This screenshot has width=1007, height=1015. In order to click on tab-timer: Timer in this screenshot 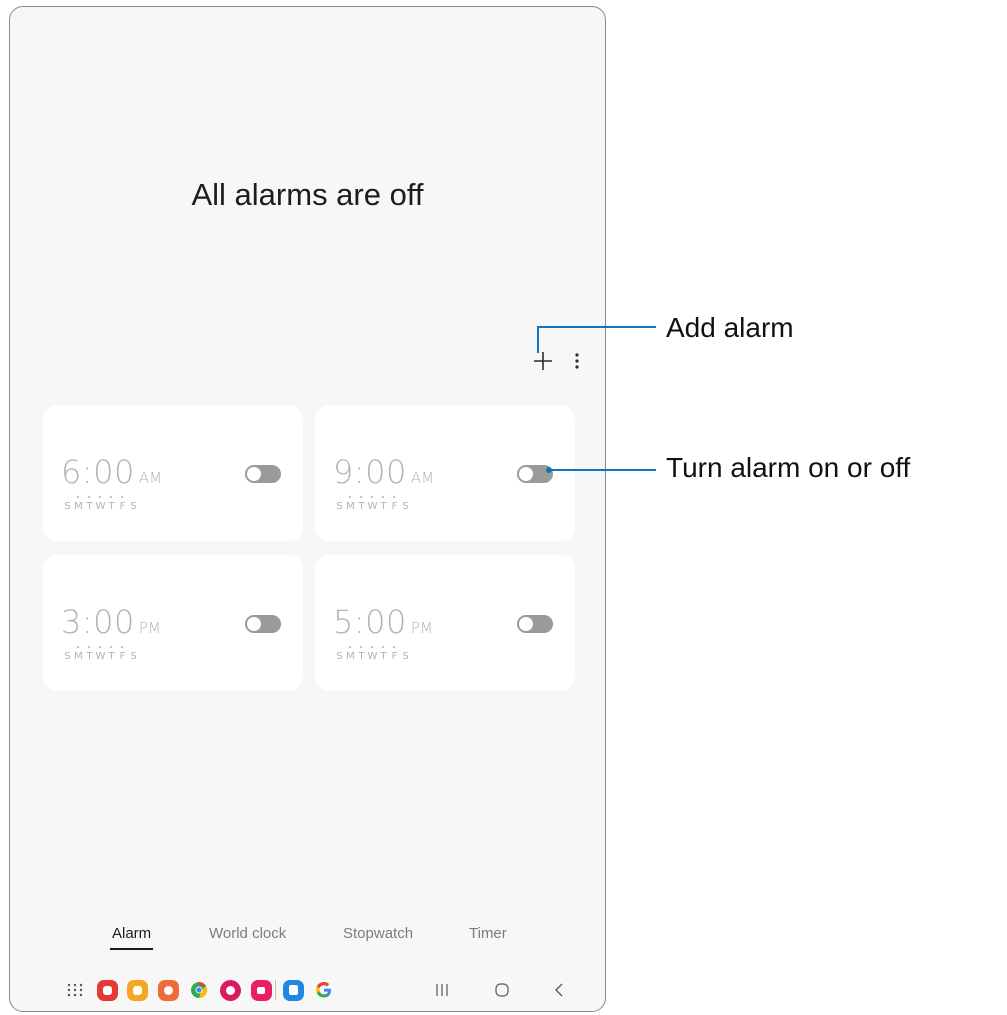, I will do `click(488, 933)`.